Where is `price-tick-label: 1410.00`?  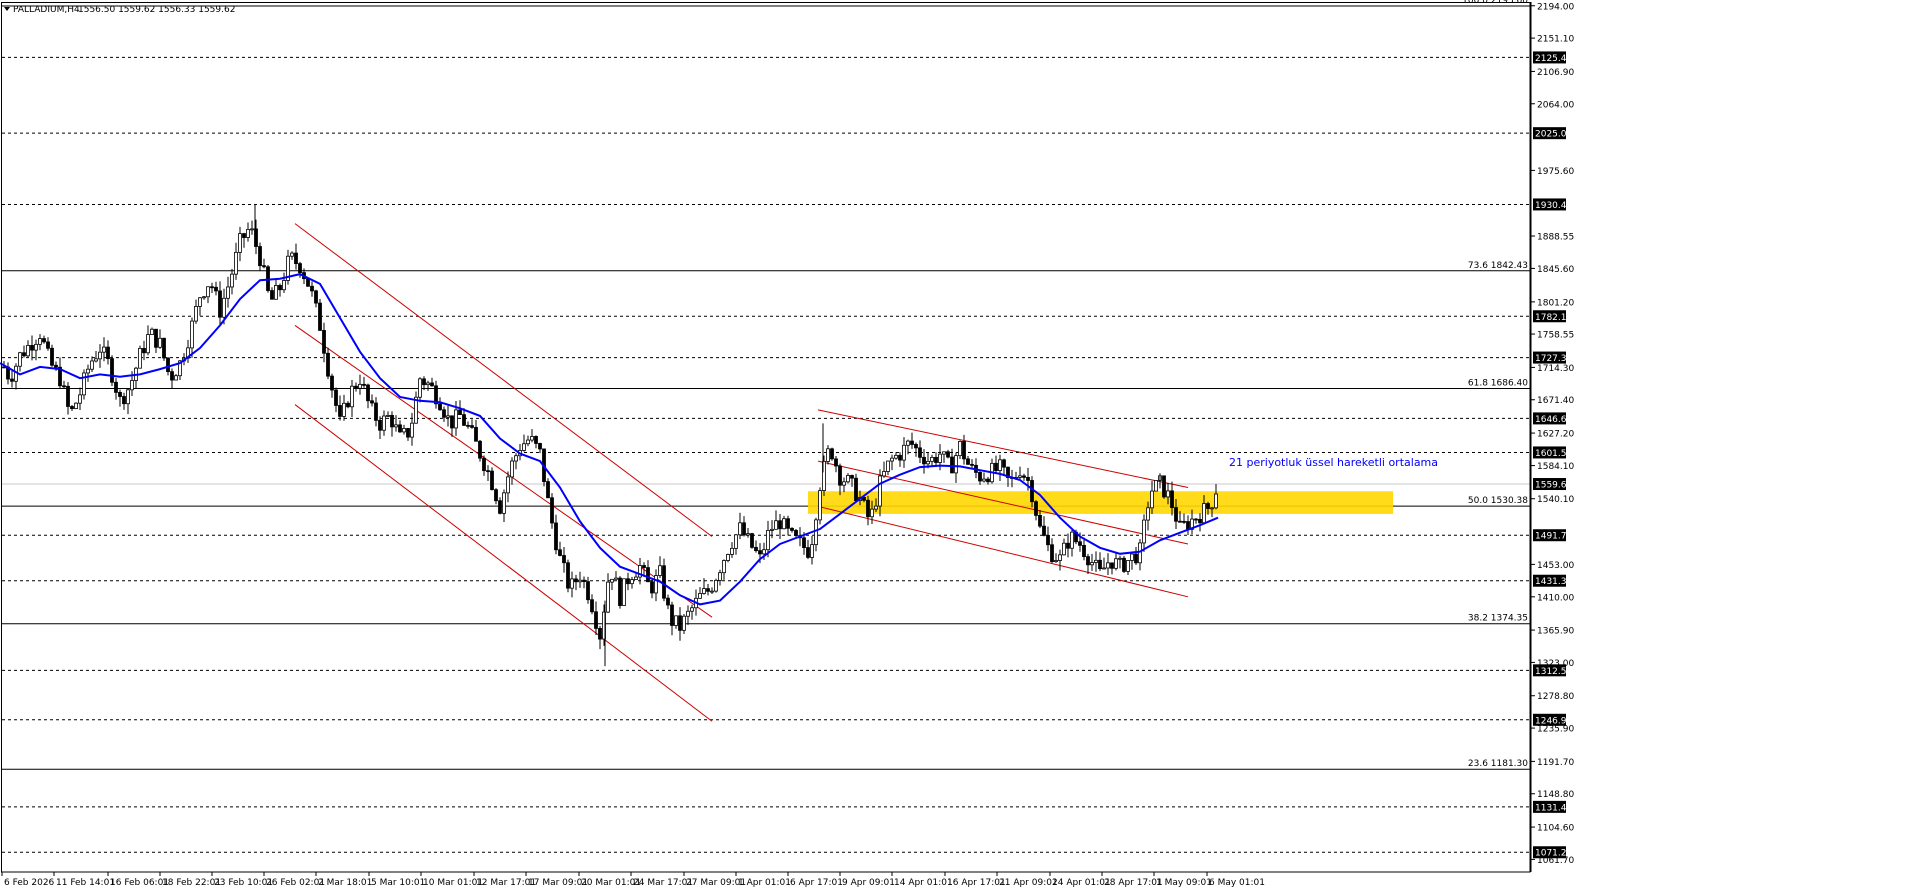 price-tick-label: 1410.00 is located at coordinates (1555, 598).